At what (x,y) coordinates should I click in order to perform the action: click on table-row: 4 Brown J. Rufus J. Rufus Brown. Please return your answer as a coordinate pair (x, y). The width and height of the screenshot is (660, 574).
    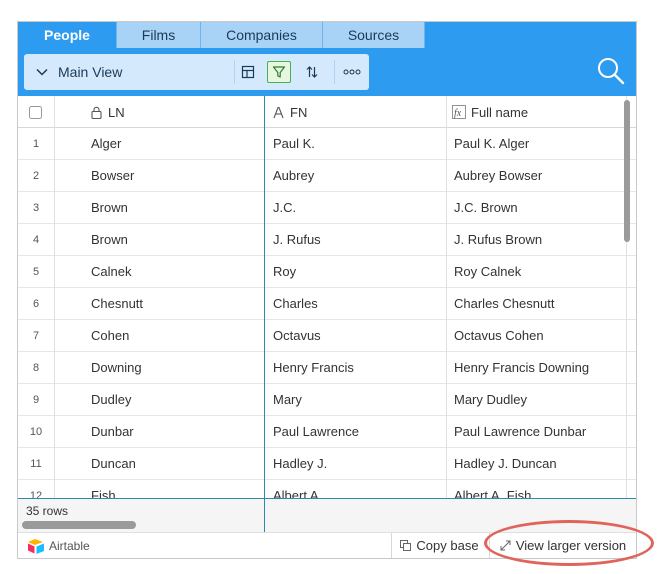
    Looking at the image, I should click on (327, 240).